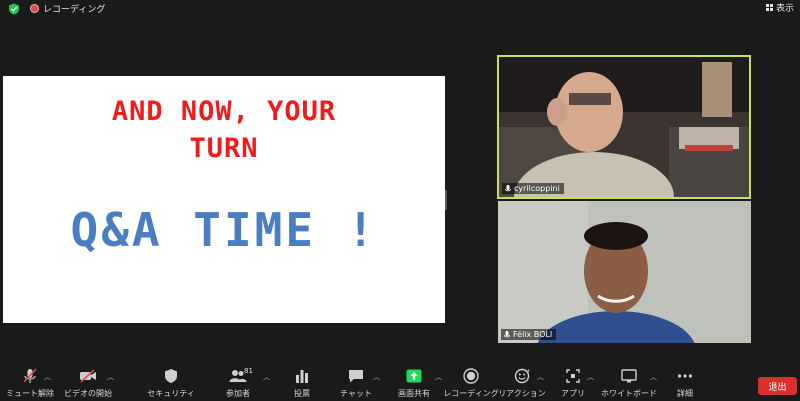  What do you see at coordinates (573, 376) in the screenshot?
I see `apps-icon` at bounding box center [573, 376].